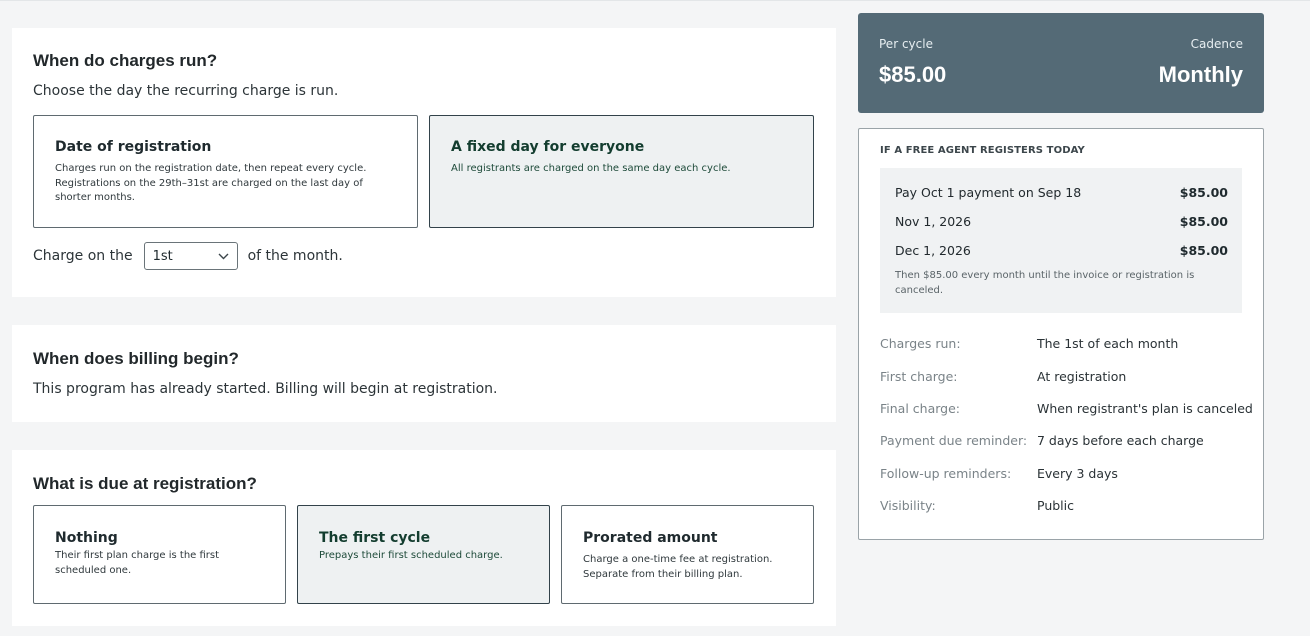 This screenshot has width=1310, height=636. Describe the element at coordinates (125, 60) in the screenshot. I see `section-title: When do charges run?` at that location.